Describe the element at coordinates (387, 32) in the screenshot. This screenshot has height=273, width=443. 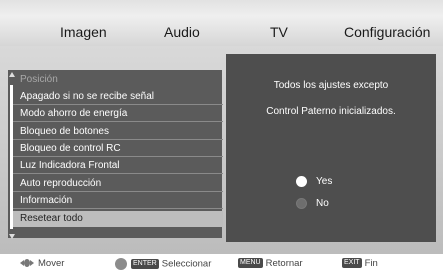
I see `tab-configuracion: Configuración` at that location.